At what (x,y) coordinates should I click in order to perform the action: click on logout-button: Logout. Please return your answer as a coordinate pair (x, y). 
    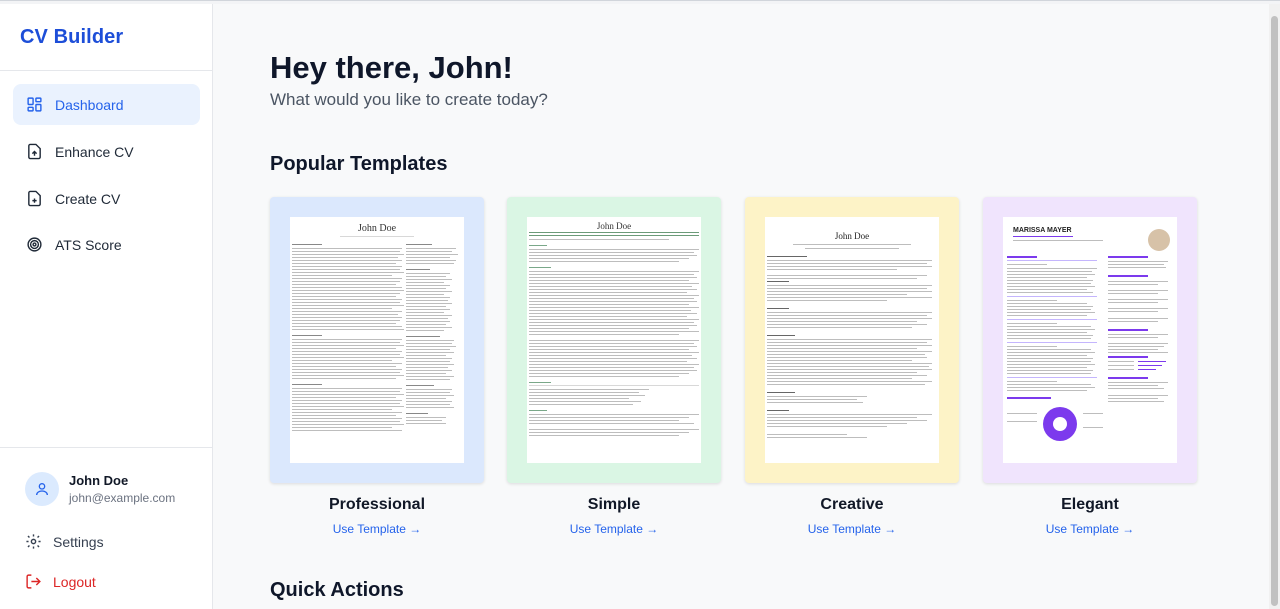
    Looking at the image, I should click on (60, 581).